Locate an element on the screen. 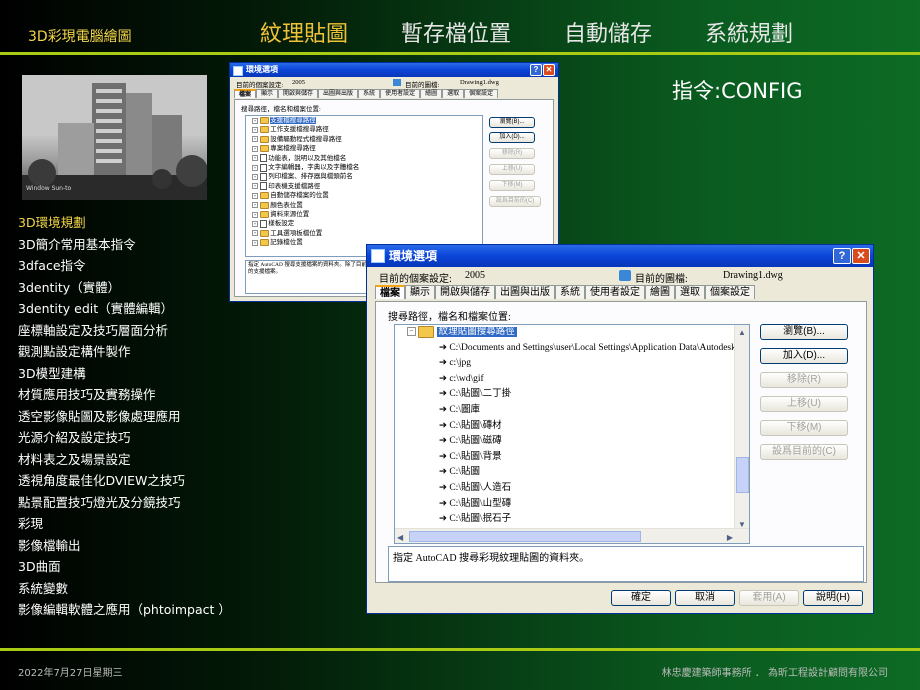 This screenshot has width=920, height=690. apply-button: 套用(A) is located at coordinates (769, 598).